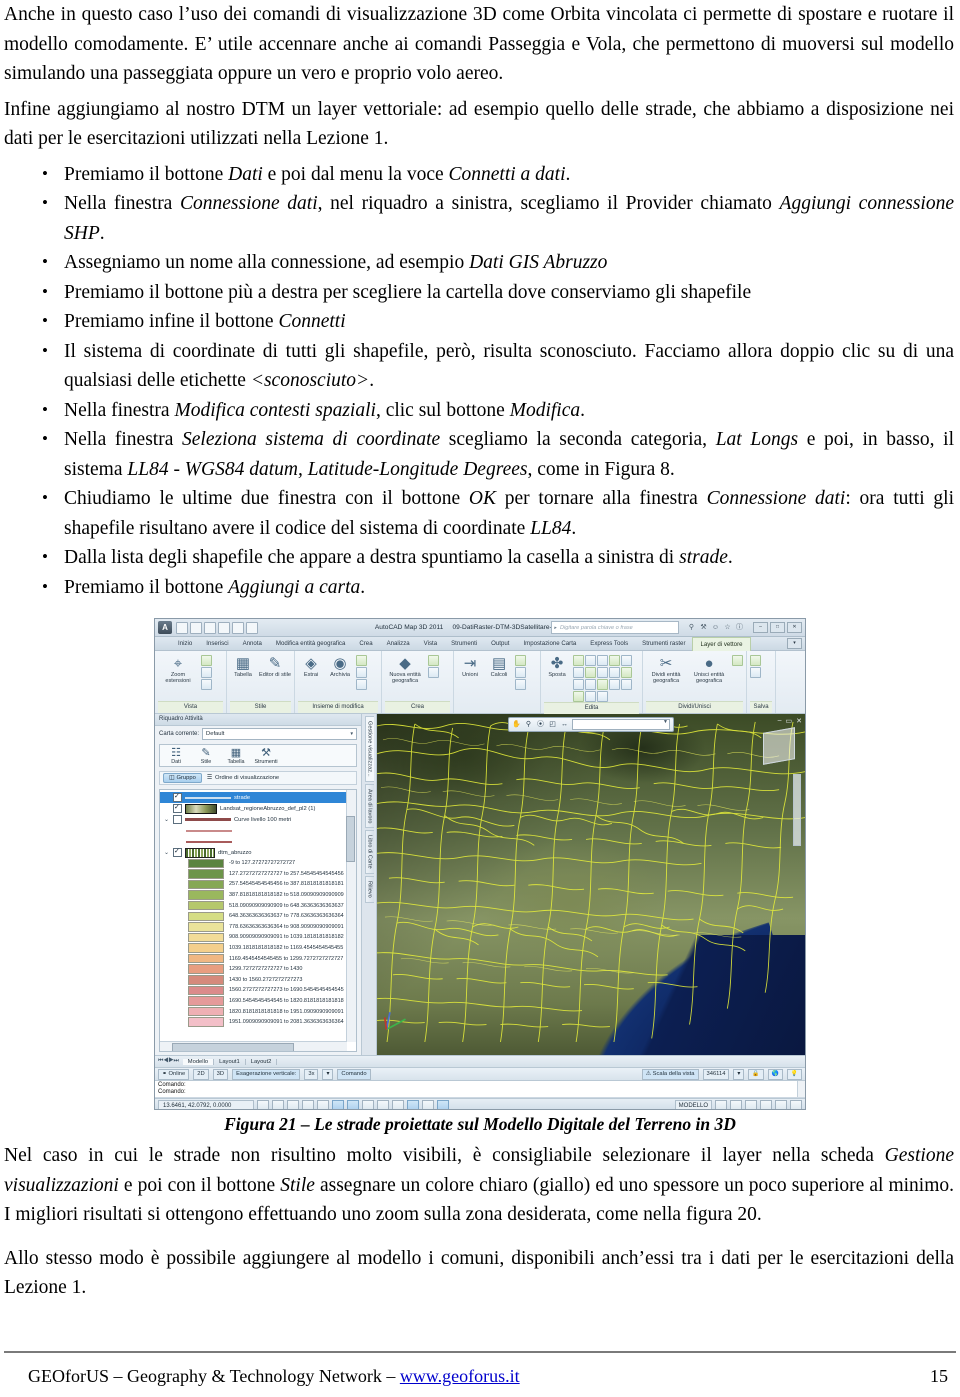  Describe the element at coordinates (794, 627) in the screenshot. I see `close-button: ✕` at that location.